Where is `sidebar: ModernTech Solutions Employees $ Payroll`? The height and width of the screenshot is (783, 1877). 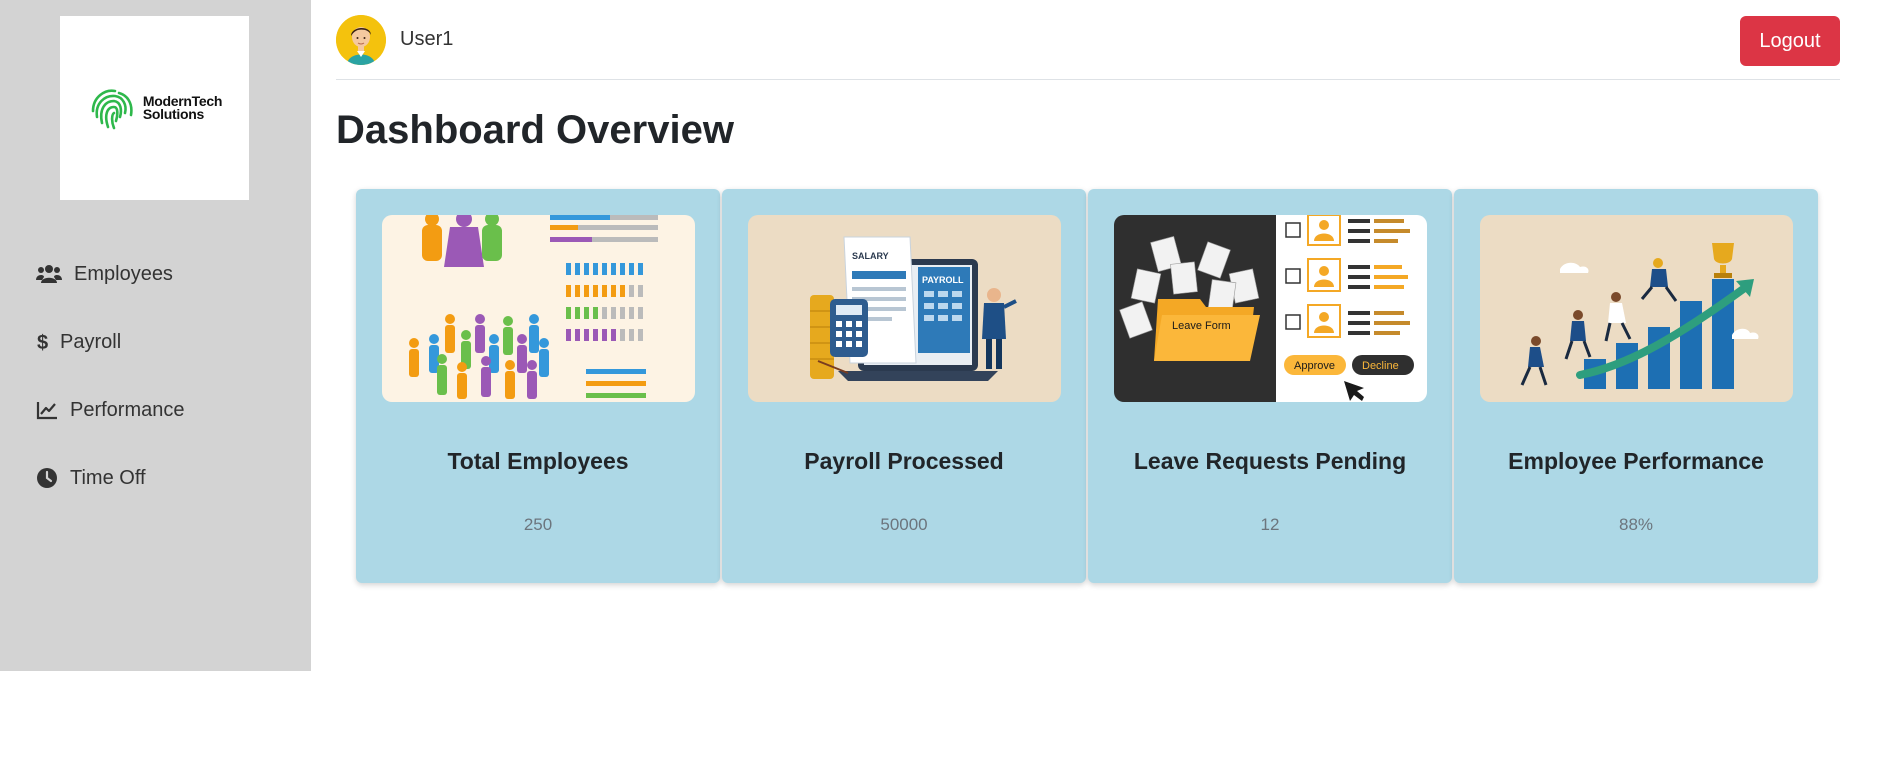
sidebar: ModernTech Solutions Employees $ Payroll is located at coordinates (155, 335).